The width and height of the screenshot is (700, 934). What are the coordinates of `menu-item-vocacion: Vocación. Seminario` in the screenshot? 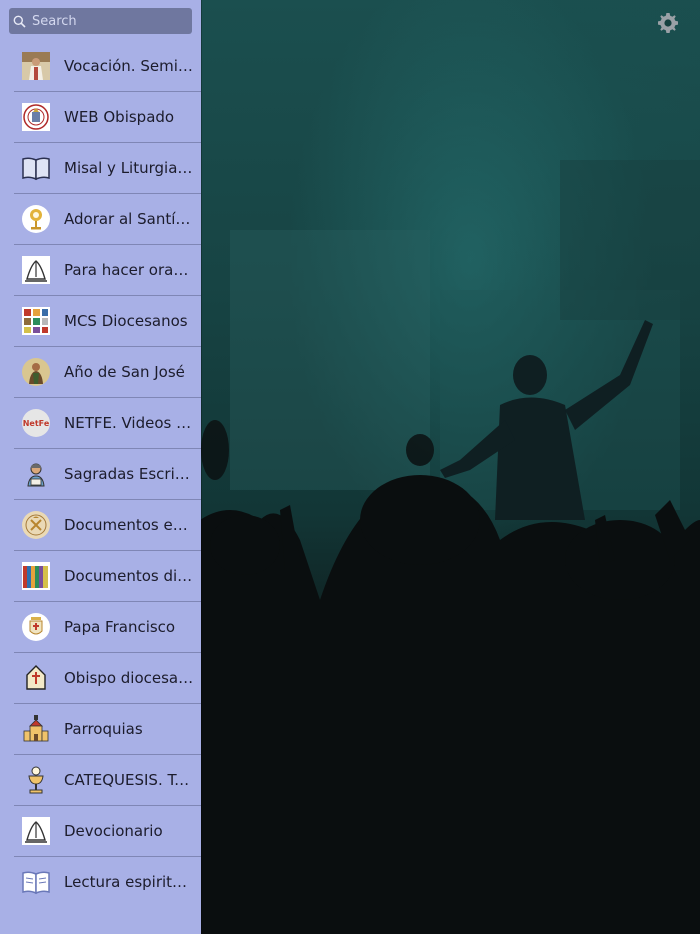 It's located at (107, 66).